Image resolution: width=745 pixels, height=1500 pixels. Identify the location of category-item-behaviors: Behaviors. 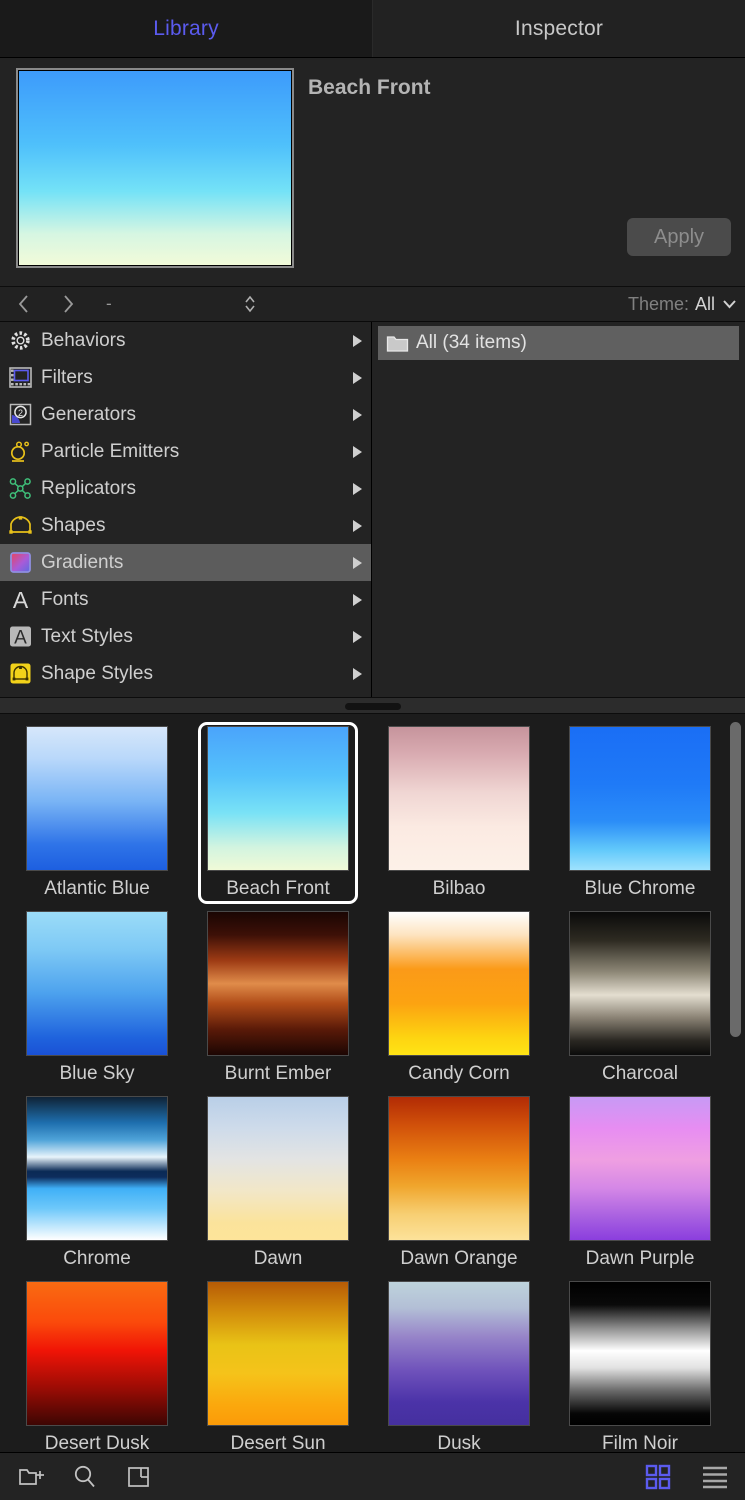
(185, 340).